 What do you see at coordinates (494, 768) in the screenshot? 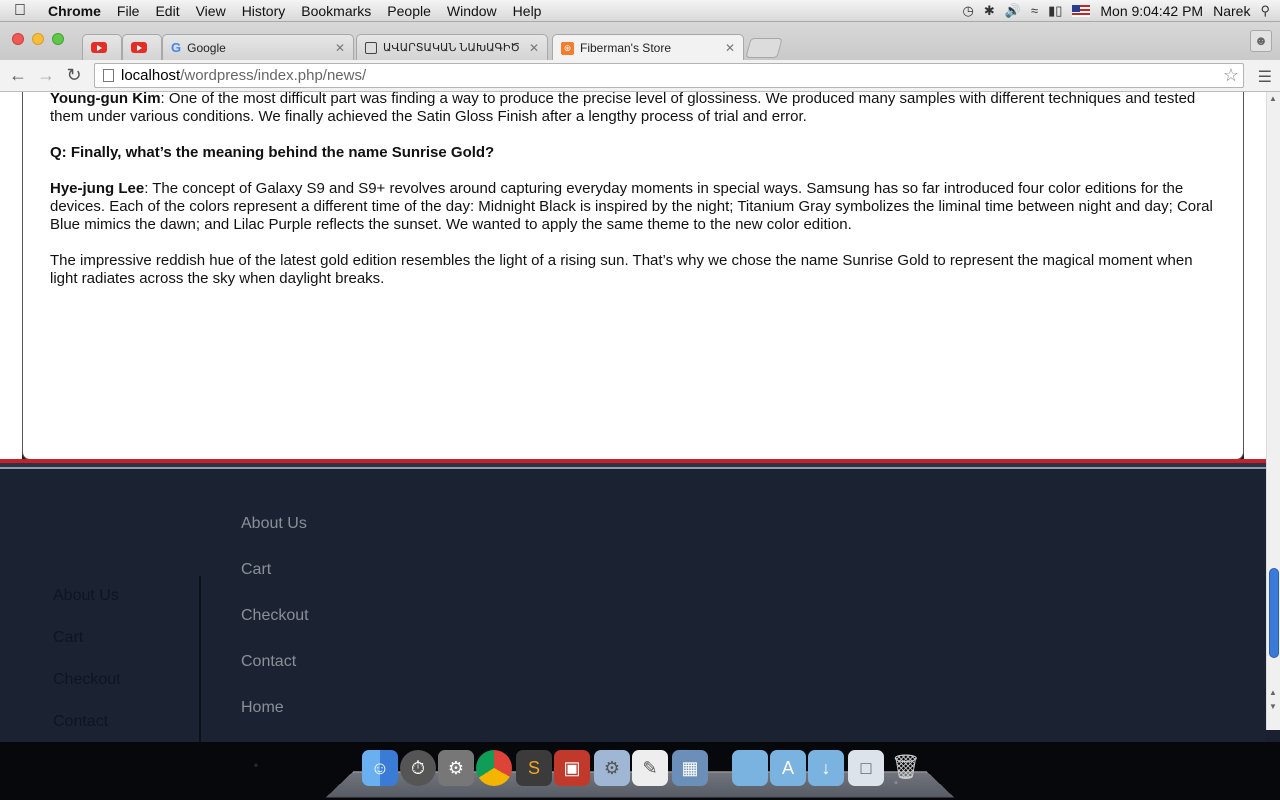
I see `chrome-icon` at bounding box center [494, 768].